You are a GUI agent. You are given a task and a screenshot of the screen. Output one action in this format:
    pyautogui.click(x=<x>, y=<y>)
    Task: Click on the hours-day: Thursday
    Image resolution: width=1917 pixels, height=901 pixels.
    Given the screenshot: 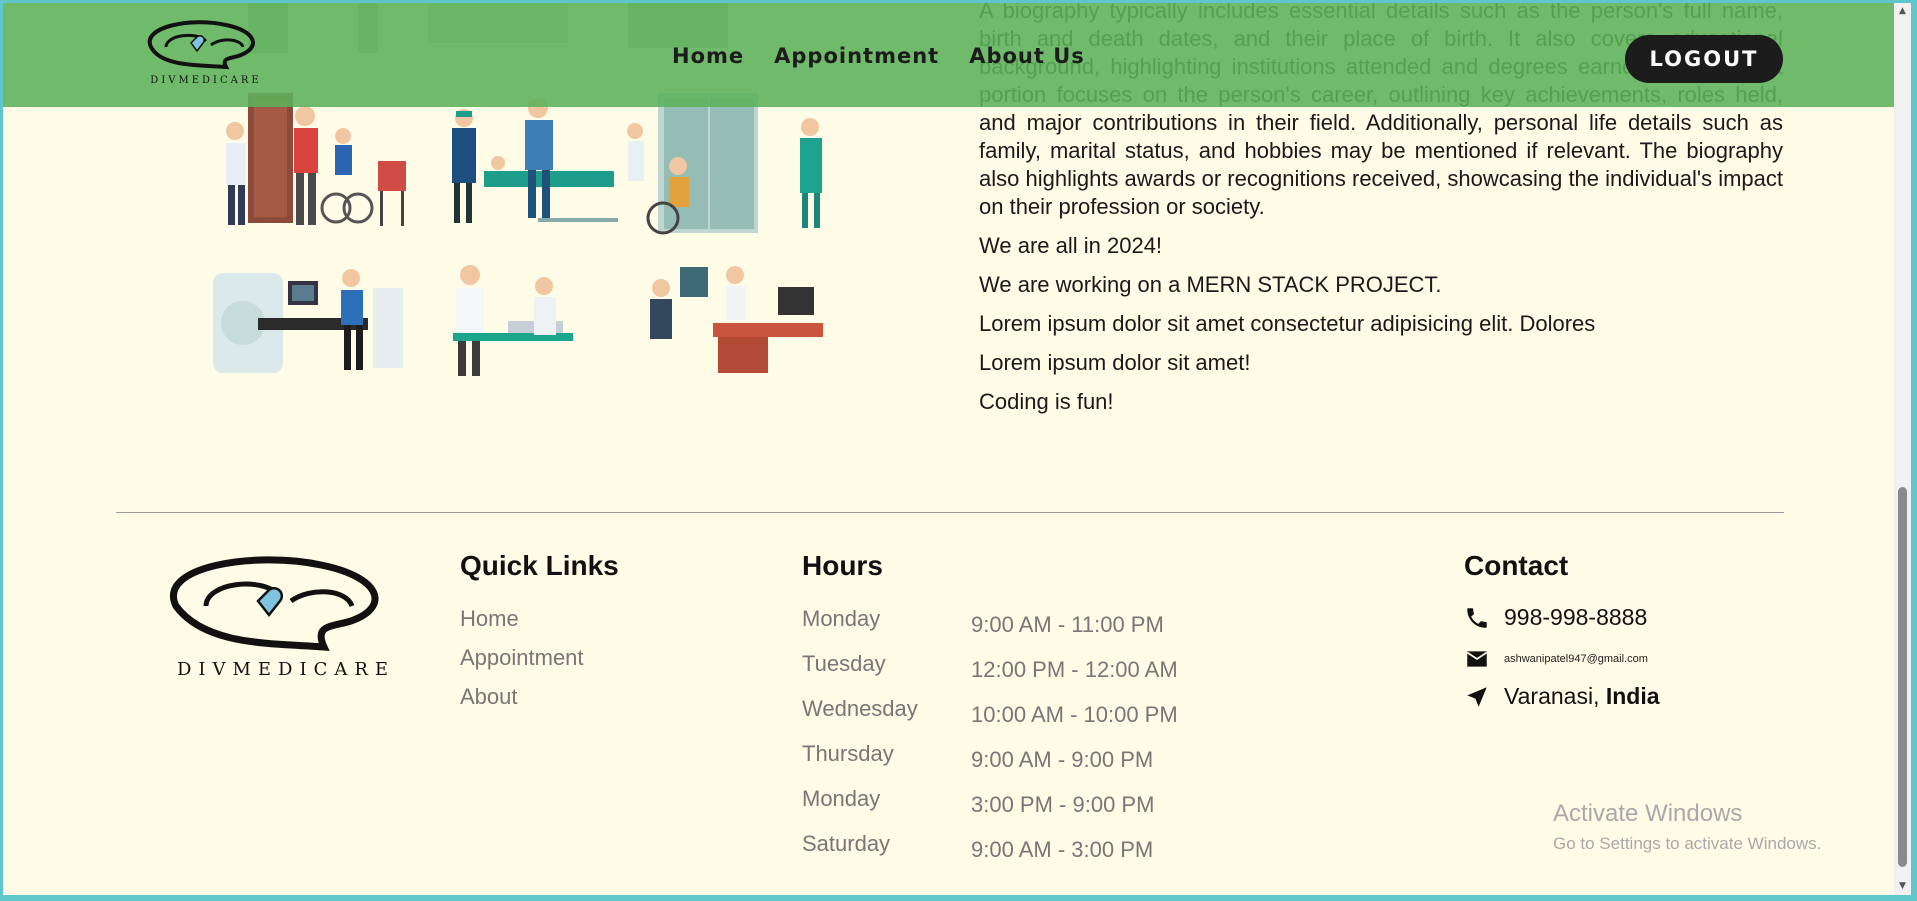 What is the action you would take?
    pyautogui.click(x=848, y=753)
    